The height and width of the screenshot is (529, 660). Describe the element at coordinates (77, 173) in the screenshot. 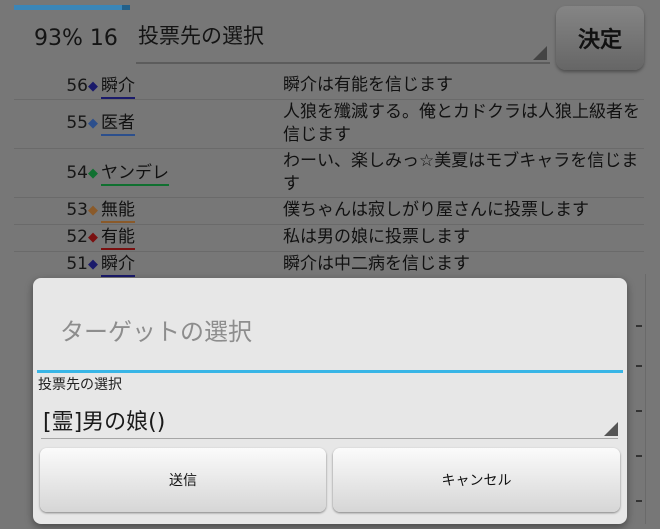

I see `log-number: 54` at that location.